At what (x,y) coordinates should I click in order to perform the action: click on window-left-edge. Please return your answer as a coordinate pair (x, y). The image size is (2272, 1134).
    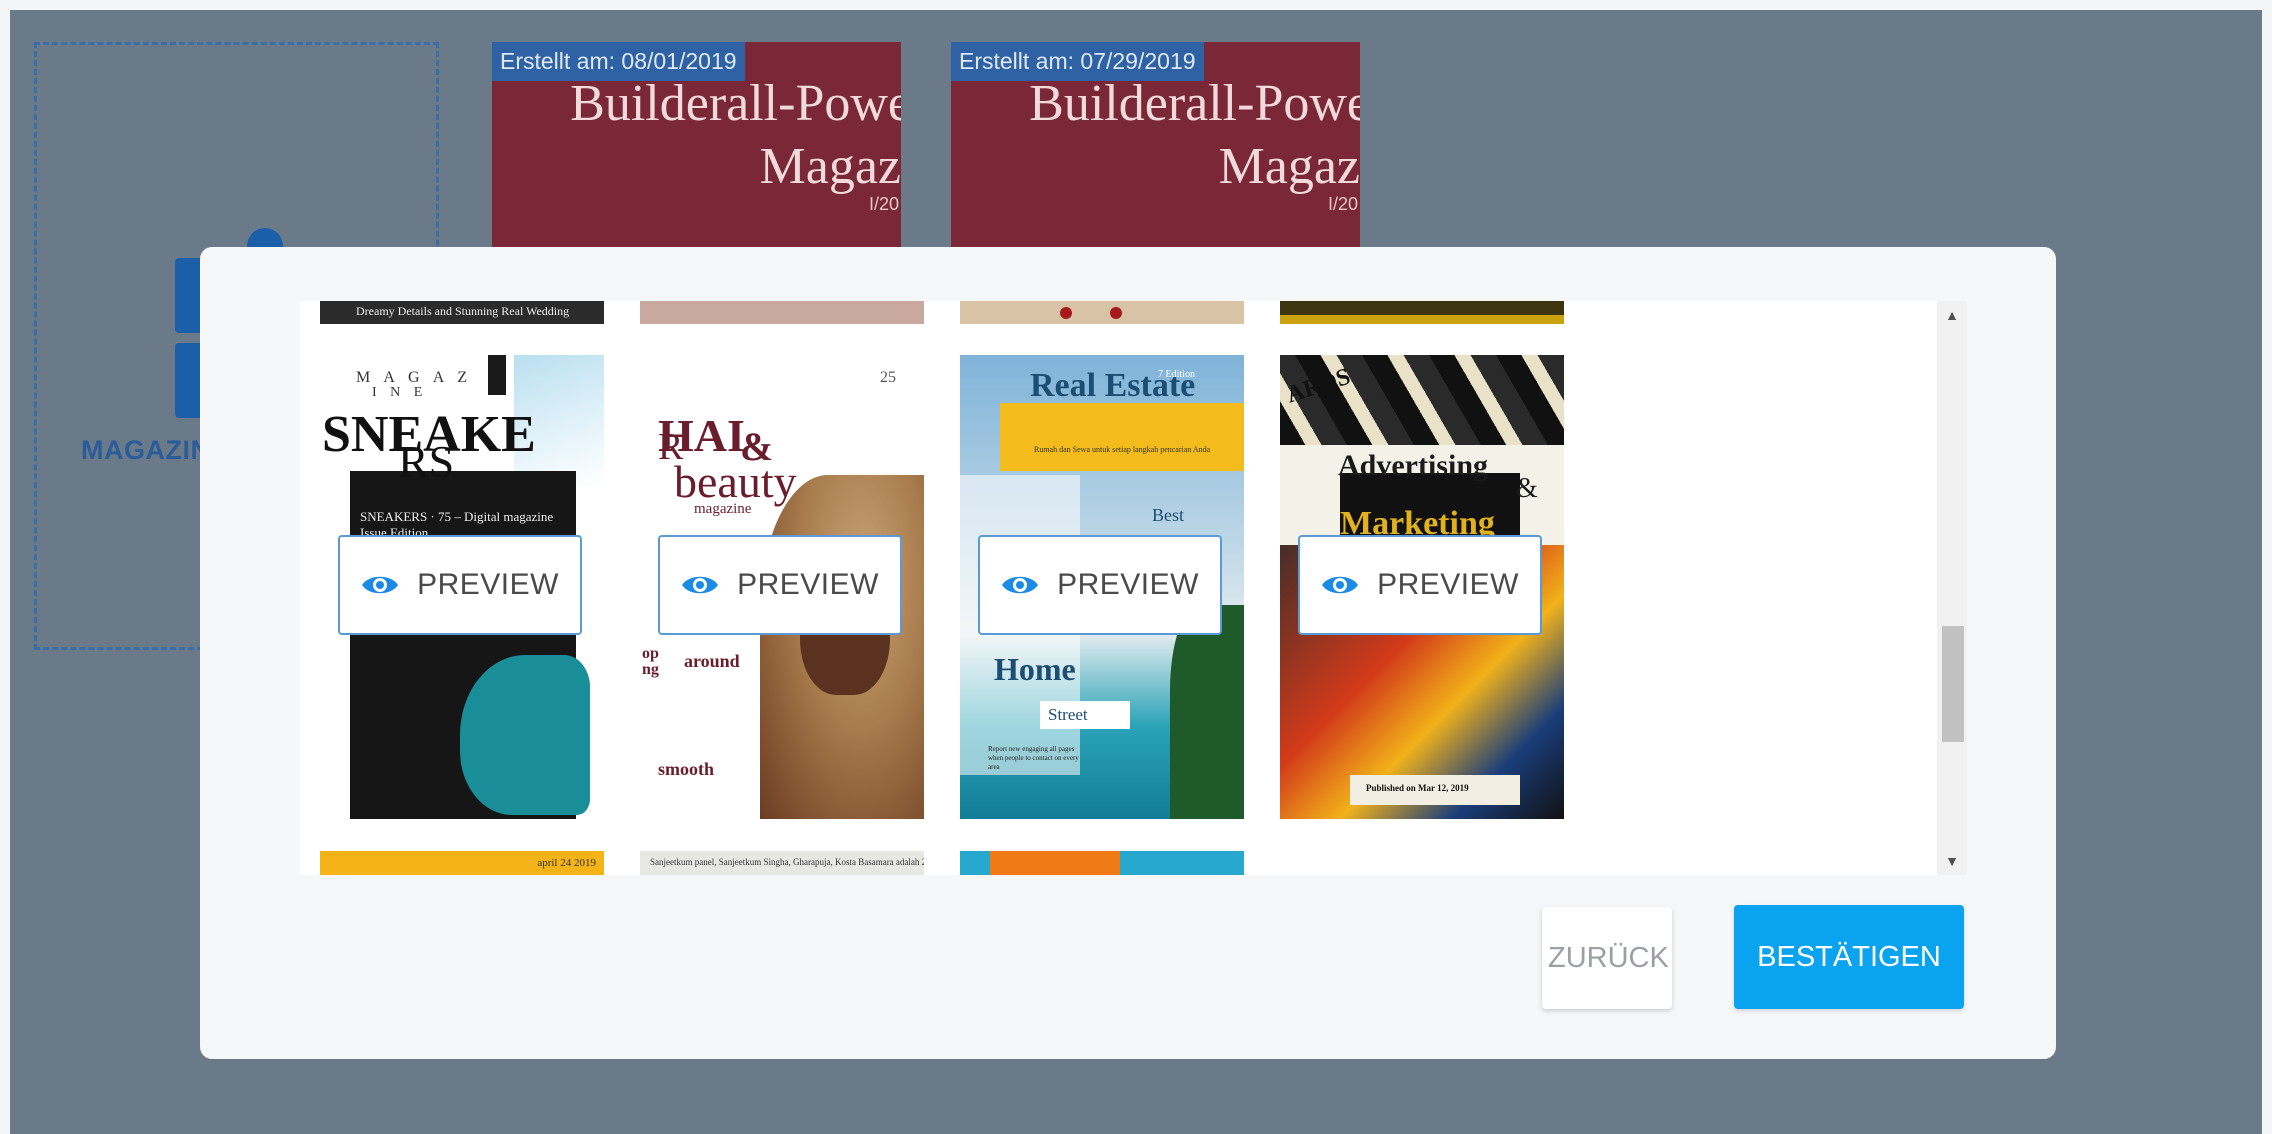
    Looking at the image, I should click on (5, 567).